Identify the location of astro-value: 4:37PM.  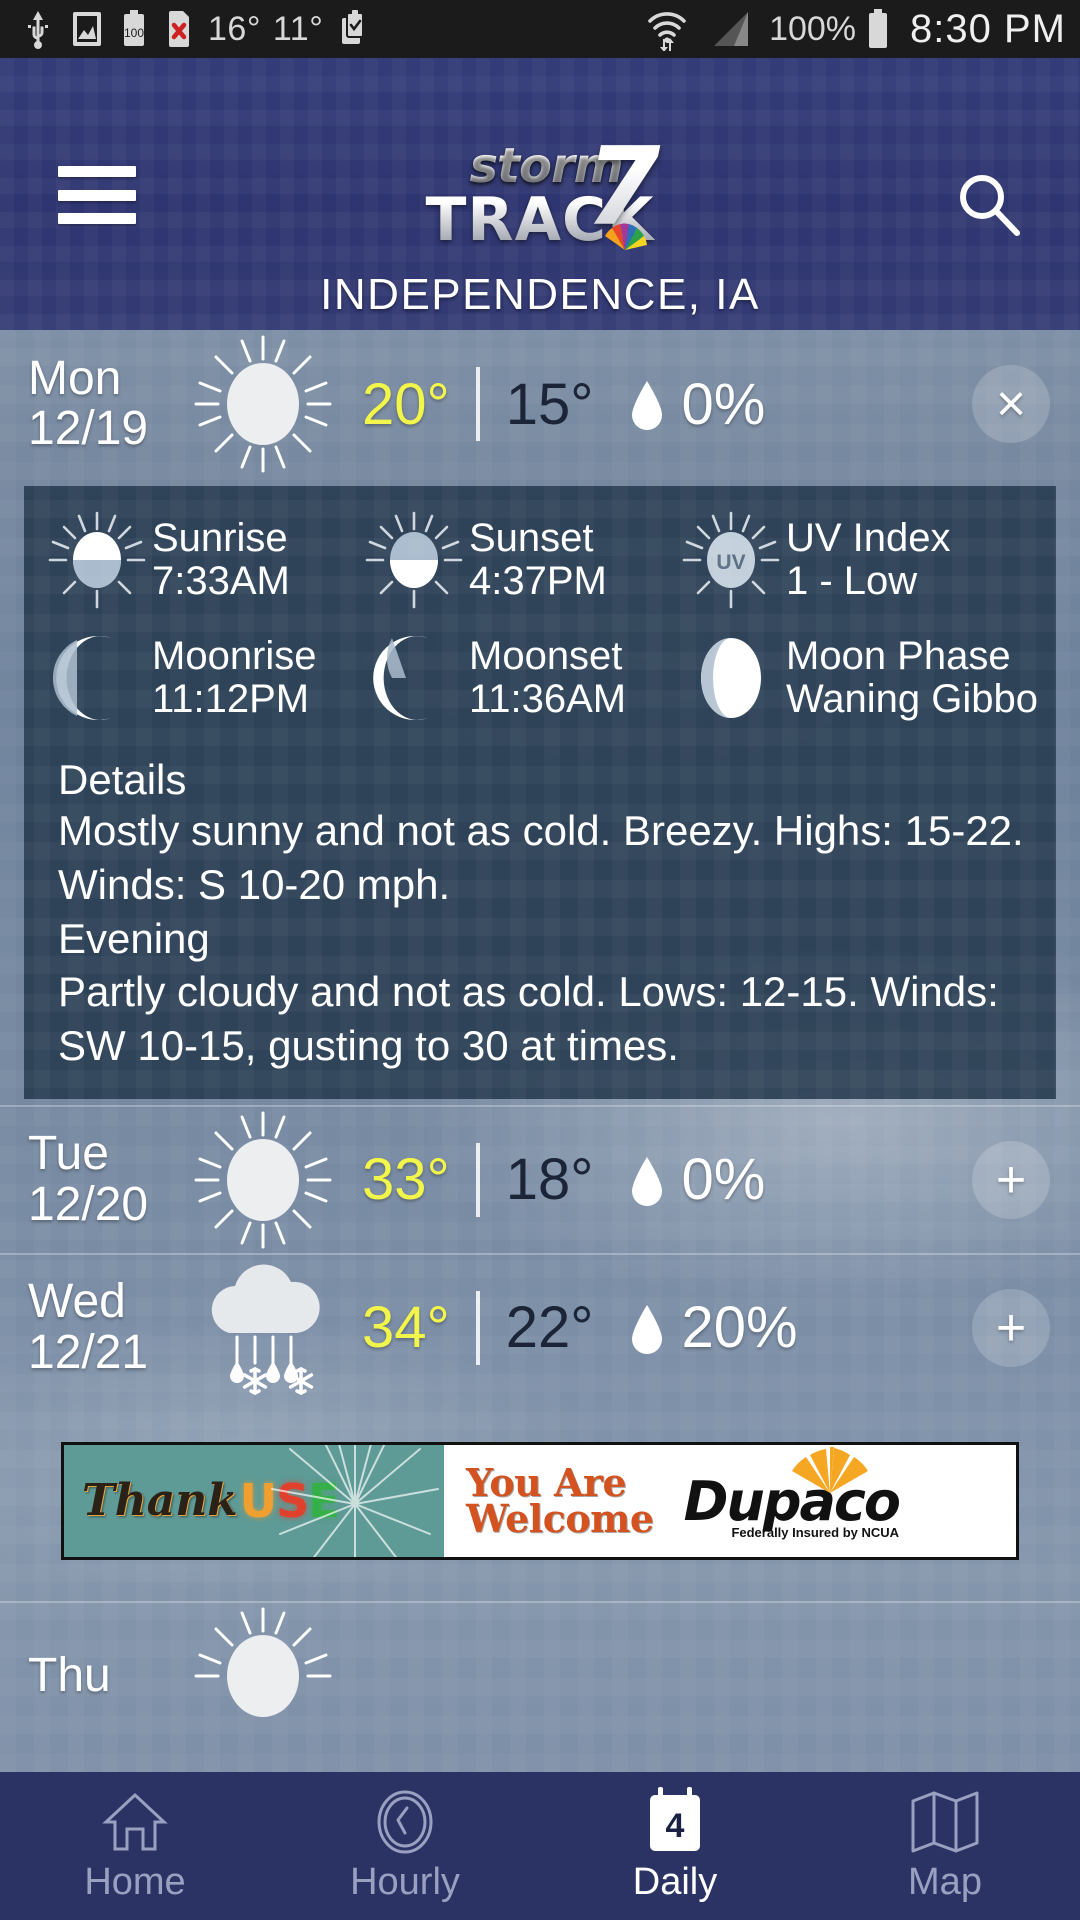
(538, 581).